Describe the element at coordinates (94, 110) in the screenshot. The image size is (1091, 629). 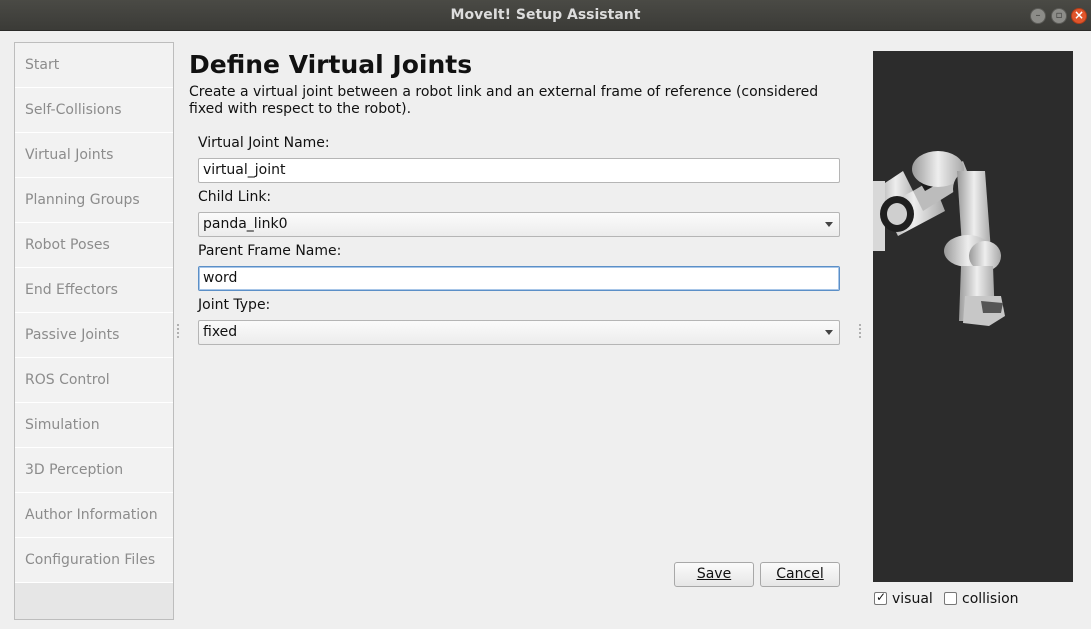
I see `sidebar-item-self-collisions: Self-Collisions` at that location.